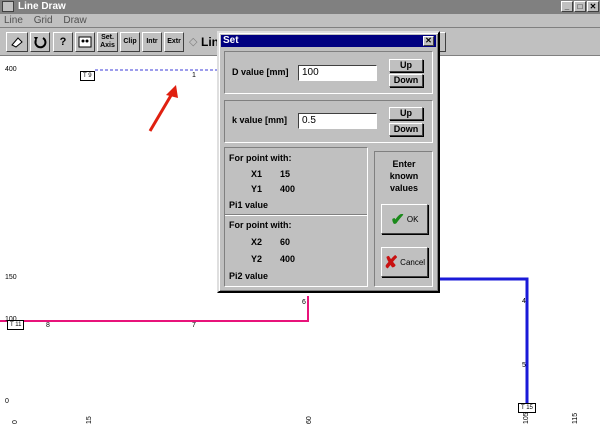  Describe the element at coordinates (42, 6) in the screenshot. I see `window-title: Line Draw` at that location.